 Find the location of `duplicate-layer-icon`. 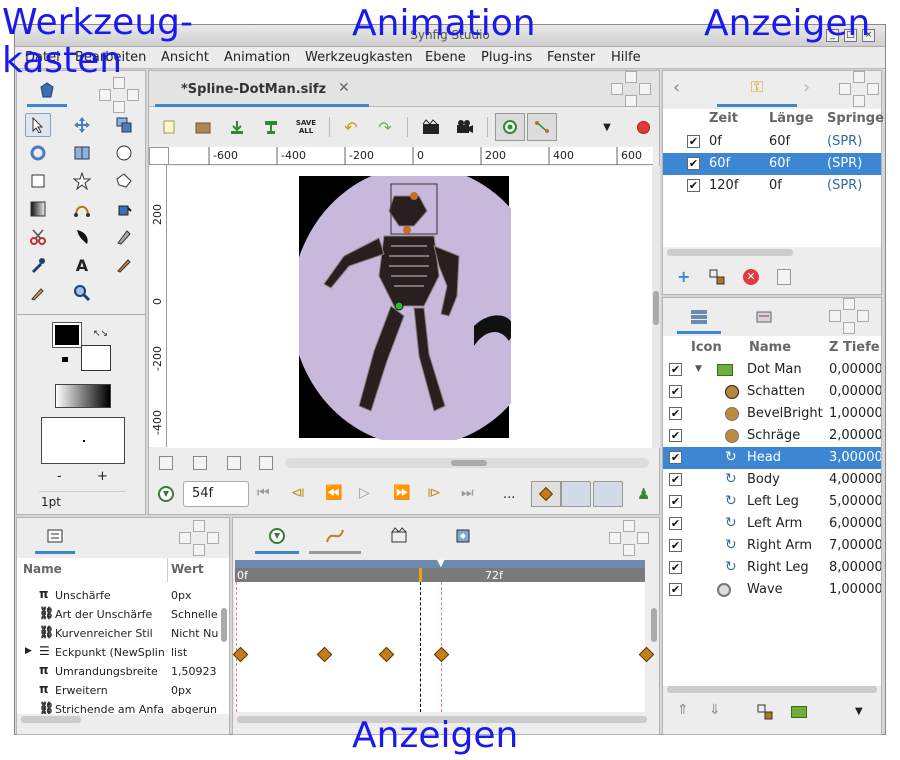

duplicate-layer-icon is located at coordinates (765, 712).